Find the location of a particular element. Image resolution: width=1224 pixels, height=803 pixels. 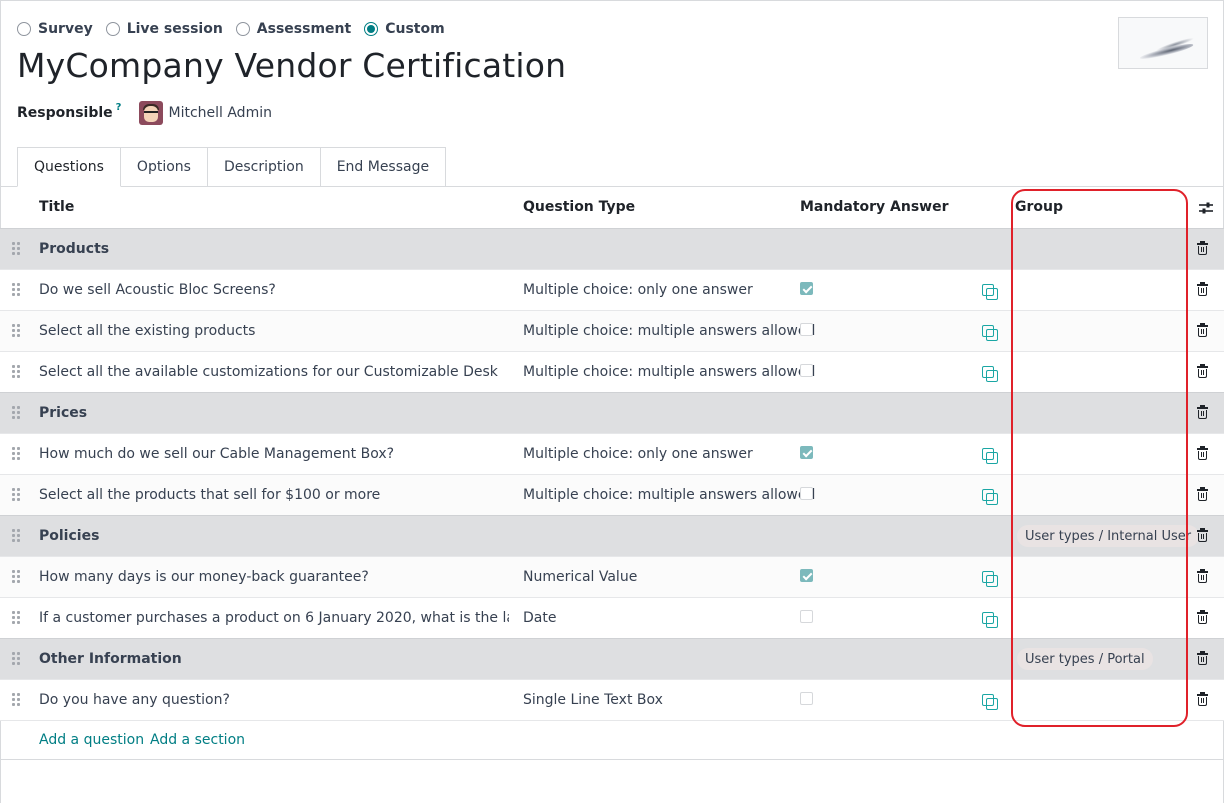

add-question-link: Add a question is located at coordinates (91, 740).